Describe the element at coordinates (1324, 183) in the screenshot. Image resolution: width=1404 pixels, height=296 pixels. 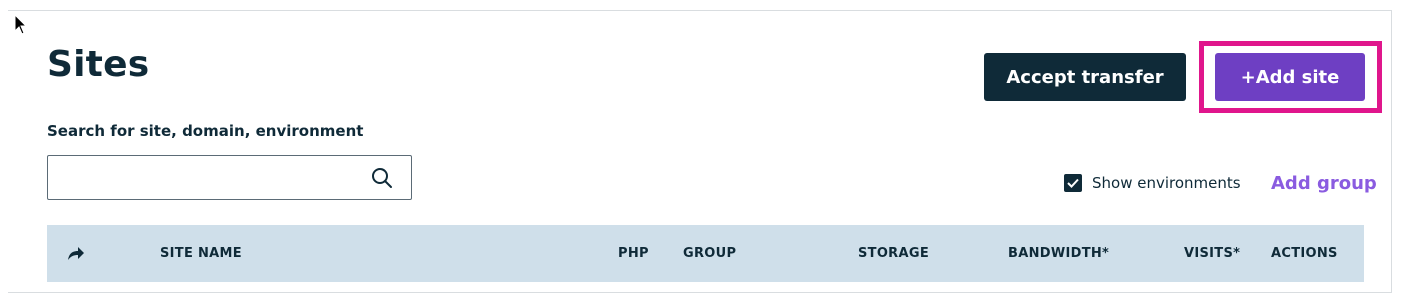
I see `add-group-link: Add group` at that location.